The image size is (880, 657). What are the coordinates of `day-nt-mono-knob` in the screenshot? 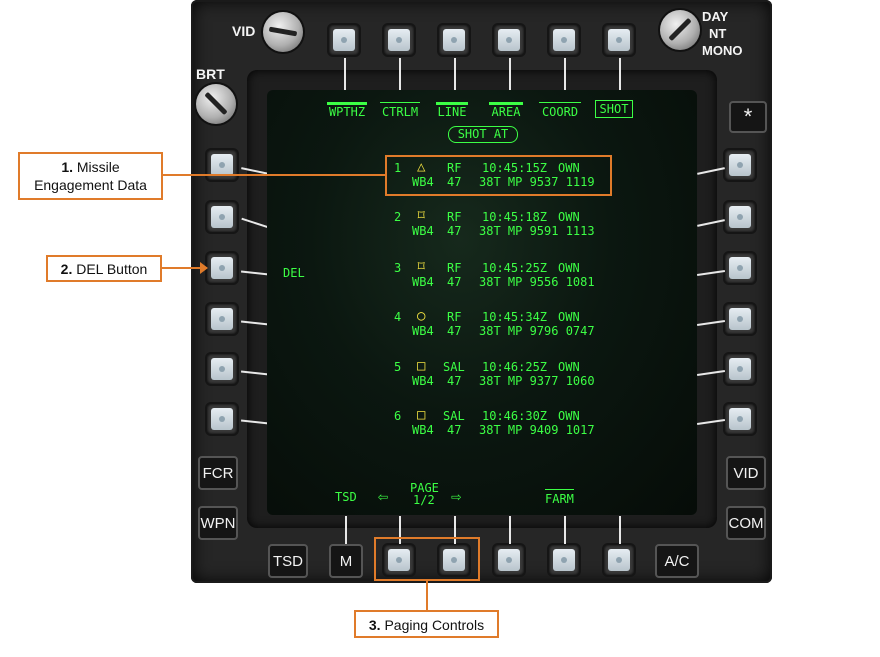 It's located at (680, 30).